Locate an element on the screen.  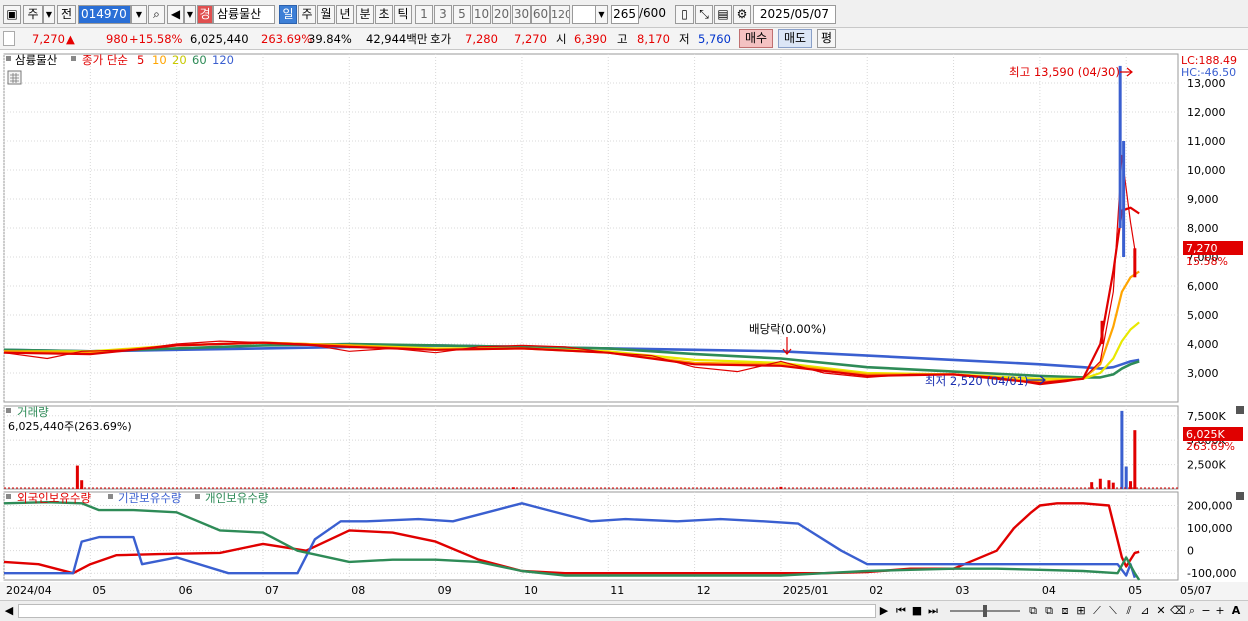
ma-legend-60: 60 is located at coordinates (199, 60).